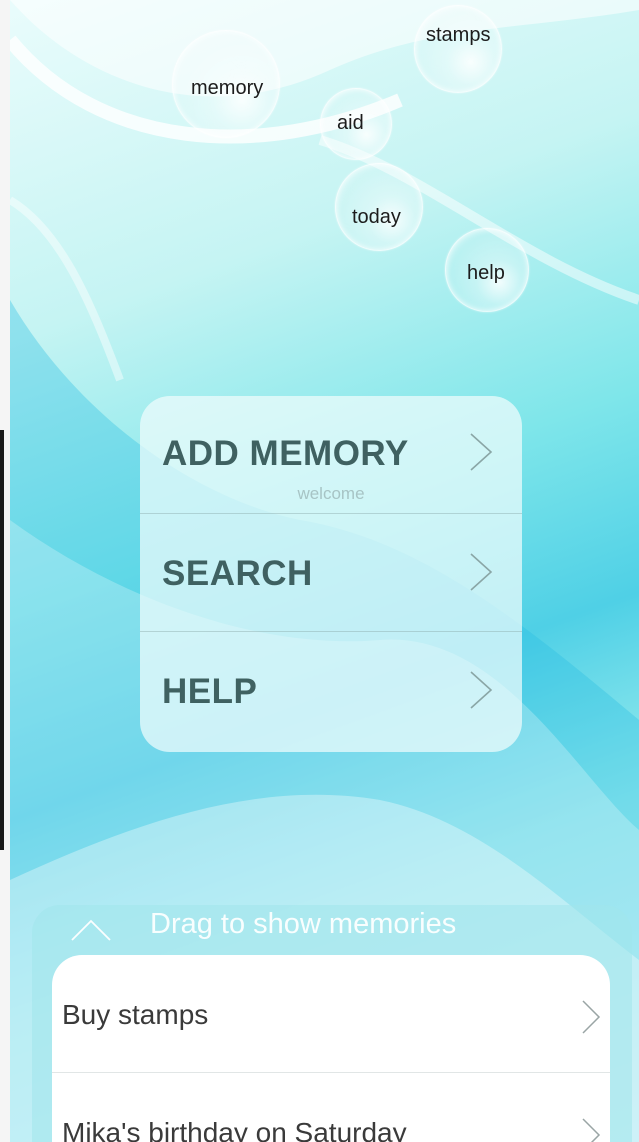 The width and height of the screenshot is (639, 1142). Describe the element at coordinates (285, 453) in the screenshot. I see `menu-item-add-memory-label: ADD MEMORY` at that location.